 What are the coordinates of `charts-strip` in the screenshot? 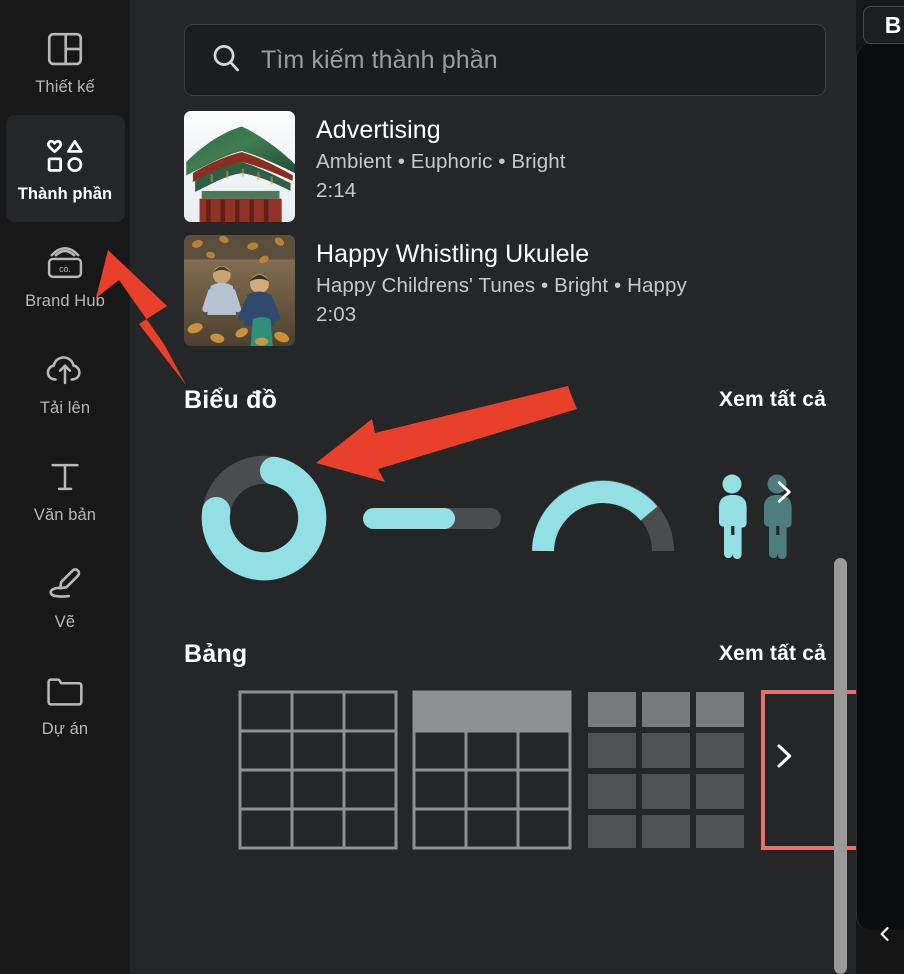 It's located at (493, 510).